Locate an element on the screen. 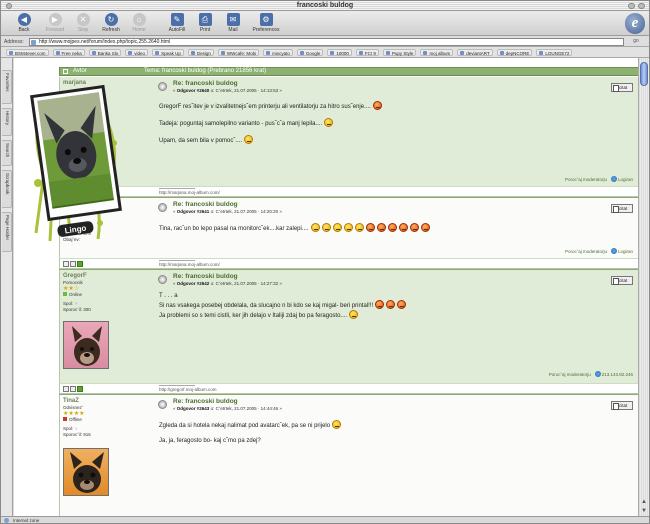  home-icon: ⌂ is located at coordinates (139, 19).